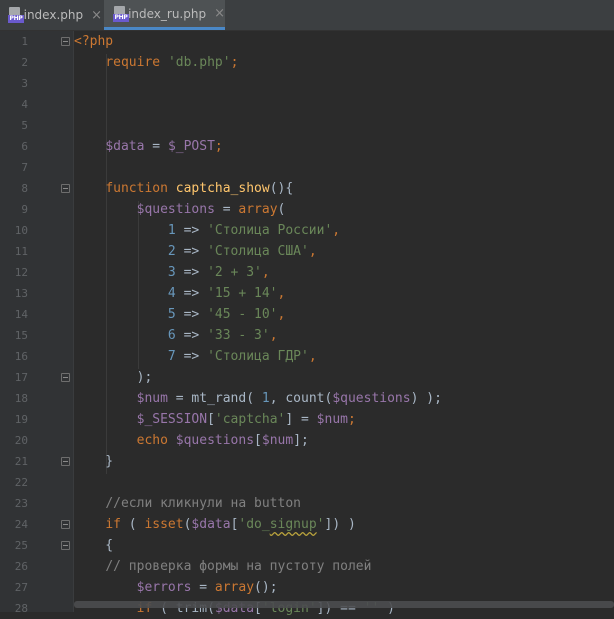  I want to click on line-number: 14, so click(21, 314).